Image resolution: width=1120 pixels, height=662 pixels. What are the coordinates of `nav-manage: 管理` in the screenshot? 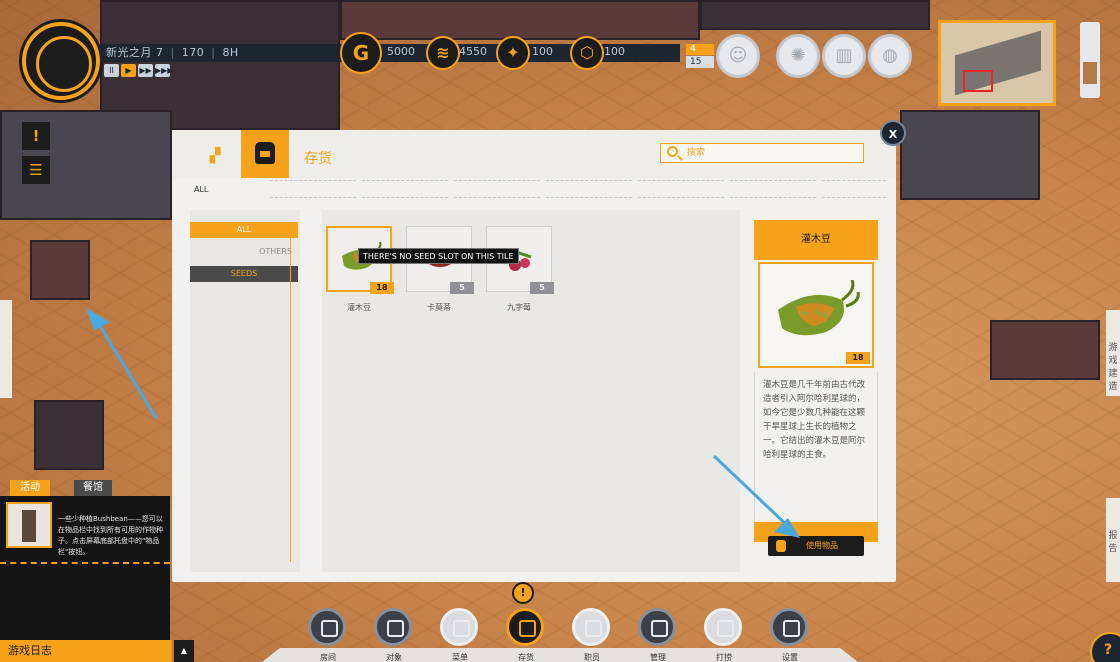 It's located at (658, 635).